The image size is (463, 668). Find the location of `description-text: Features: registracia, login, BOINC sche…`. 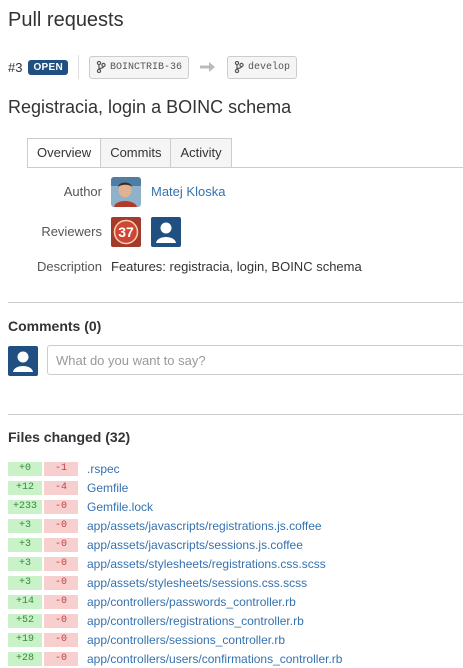

description-text: Features: registracia, login, BOINC sche… is located at coordinates (236, 266).